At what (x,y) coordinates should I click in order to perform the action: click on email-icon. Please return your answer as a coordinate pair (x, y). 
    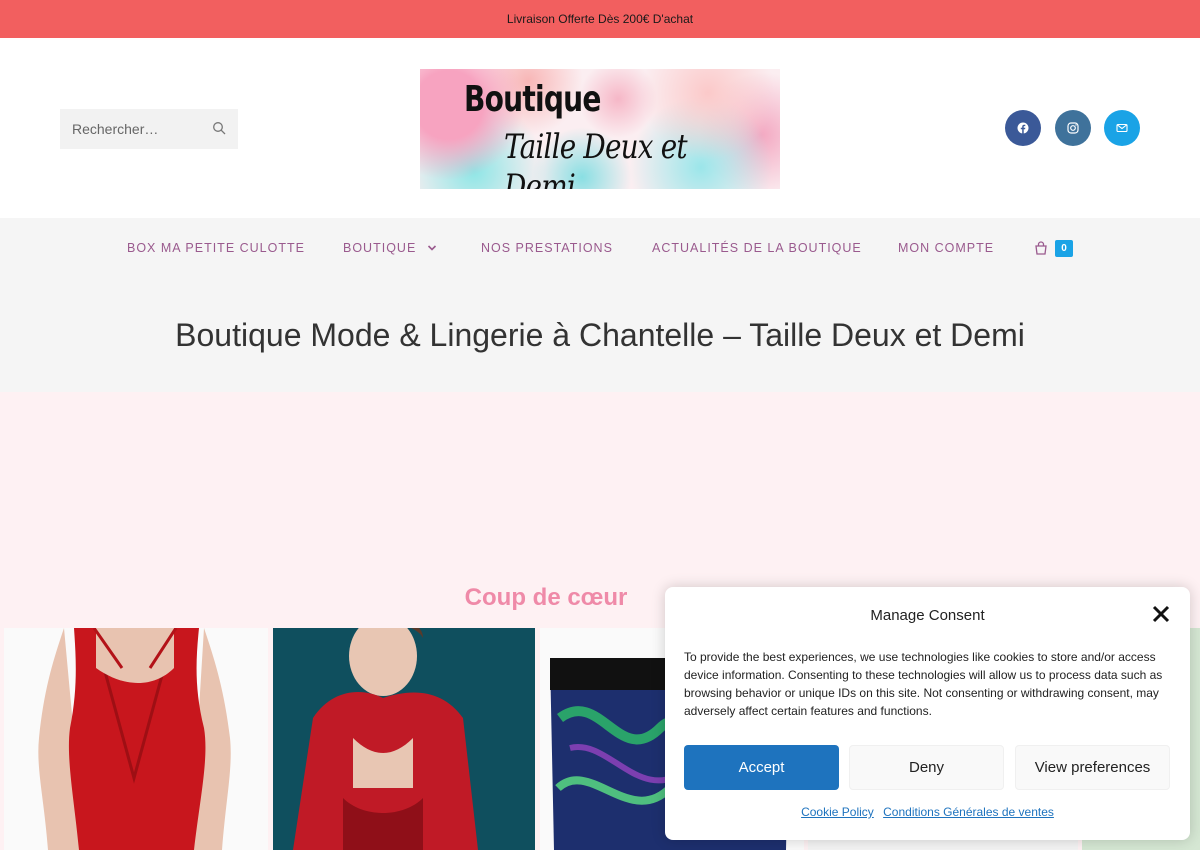
    Looking at the image, I should click on (1122, 128).